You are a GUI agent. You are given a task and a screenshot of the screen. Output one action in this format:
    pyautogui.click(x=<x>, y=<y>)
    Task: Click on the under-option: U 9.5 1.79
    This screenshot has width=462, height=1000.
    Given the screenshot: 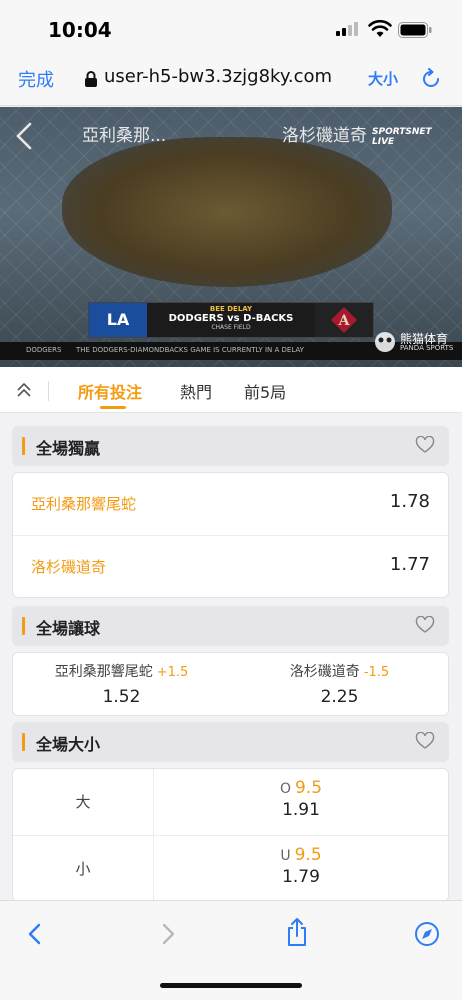 What is the action you would take?
    pyautogui.click(x=301, y=869)
    